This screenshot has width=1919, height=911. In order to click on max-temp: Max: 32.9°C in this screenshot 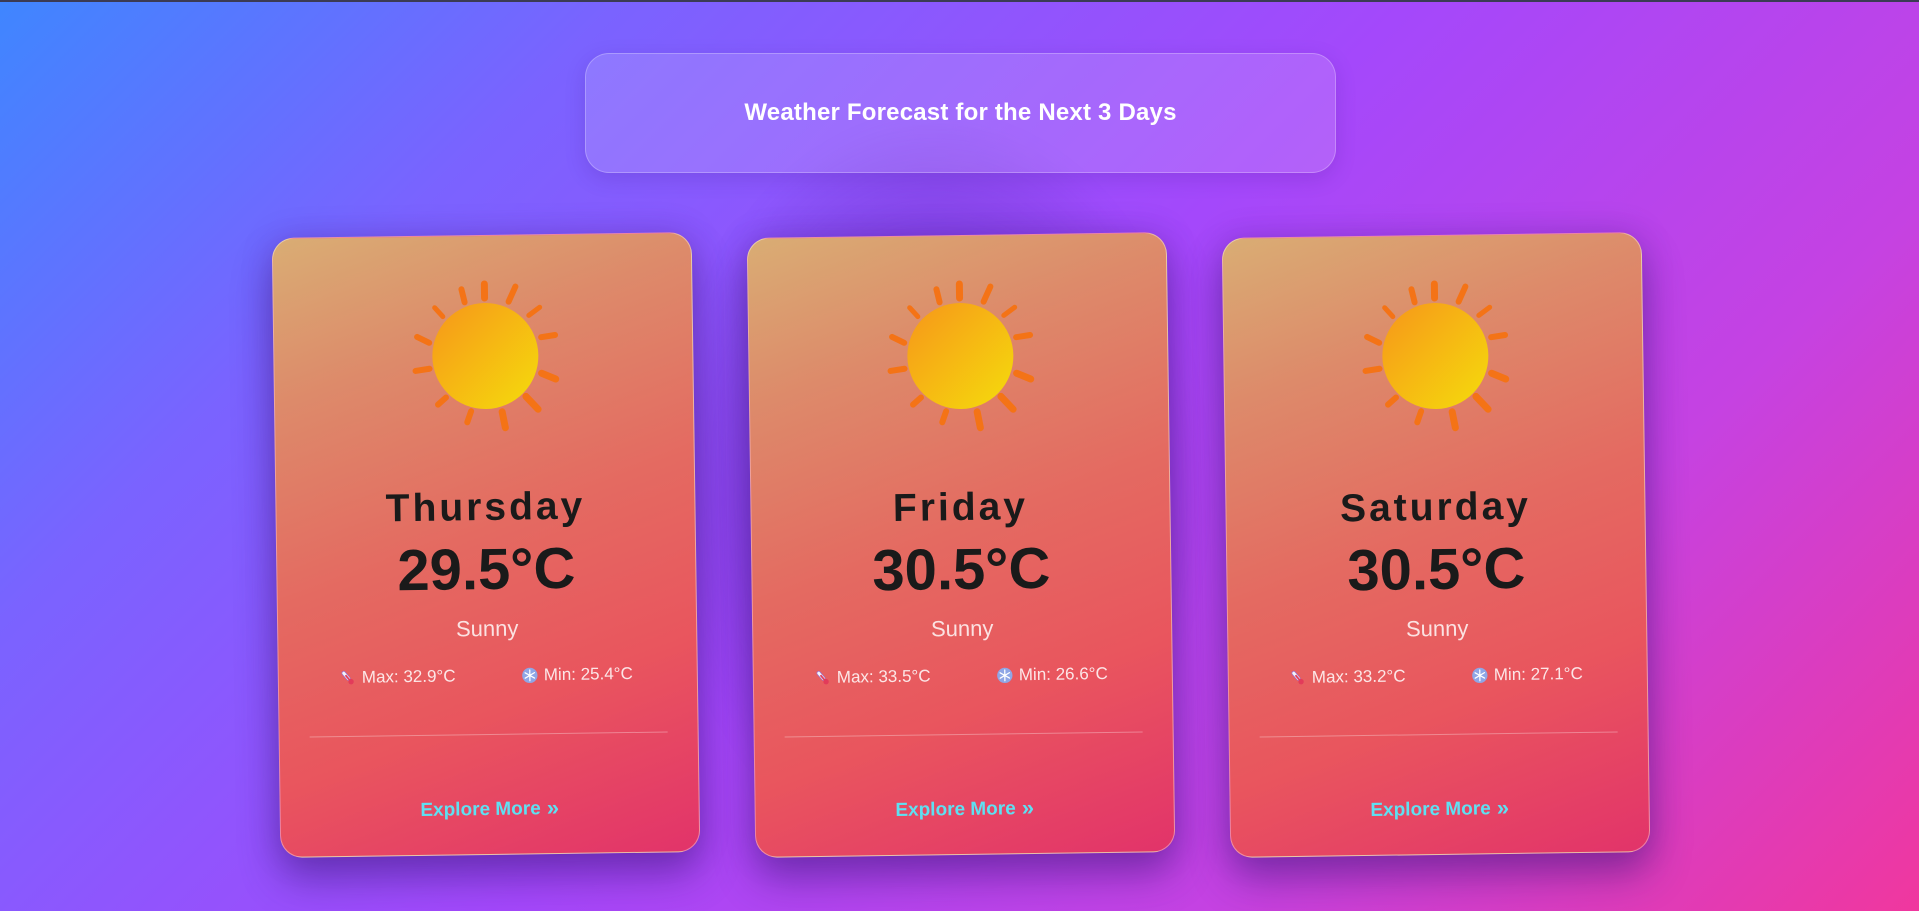, I will do `click(397, 677)`.